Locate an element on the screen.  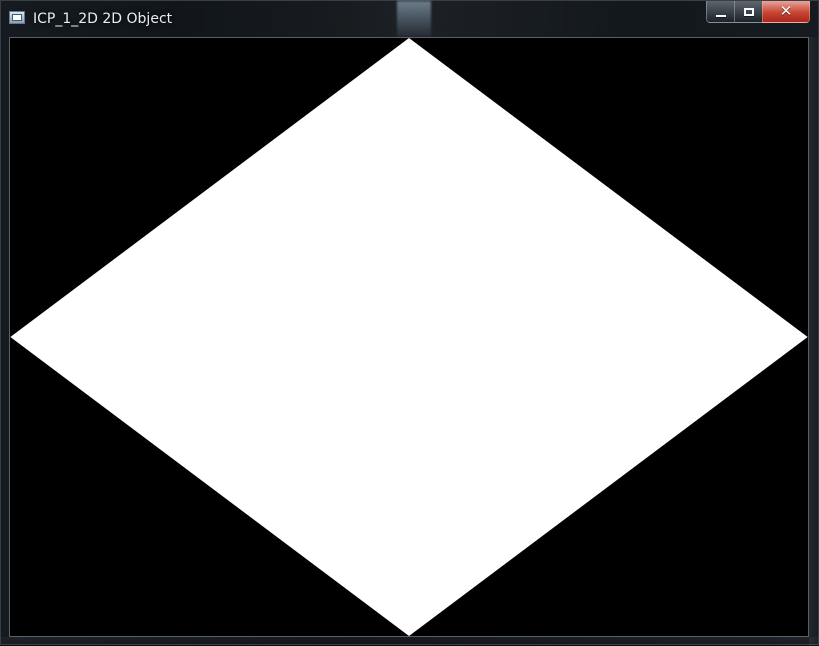
close-button: ✕ is located at coordinates (786, 12).